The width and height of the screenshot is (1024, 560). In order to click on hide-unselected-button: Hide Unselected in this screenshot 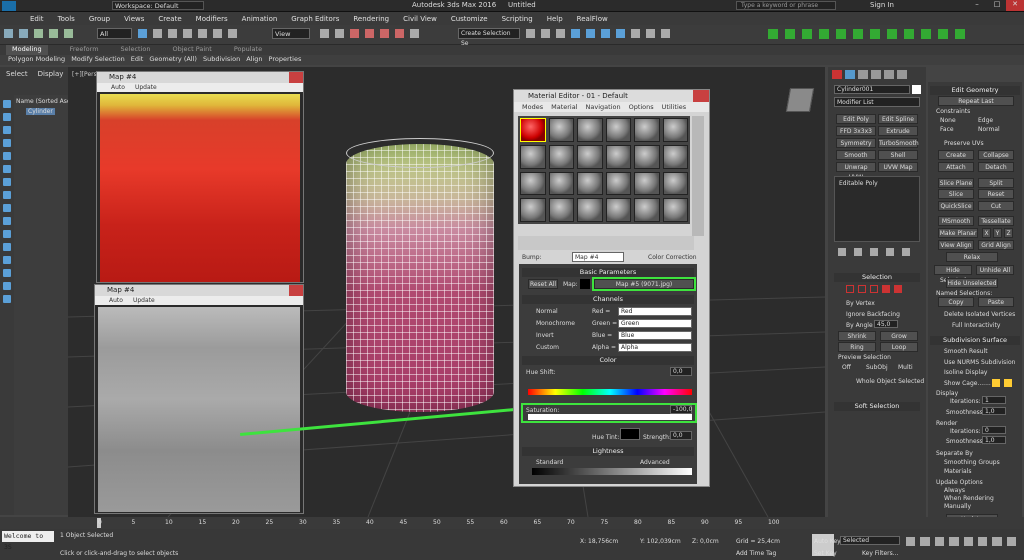, I will do `click(972, 283)`.